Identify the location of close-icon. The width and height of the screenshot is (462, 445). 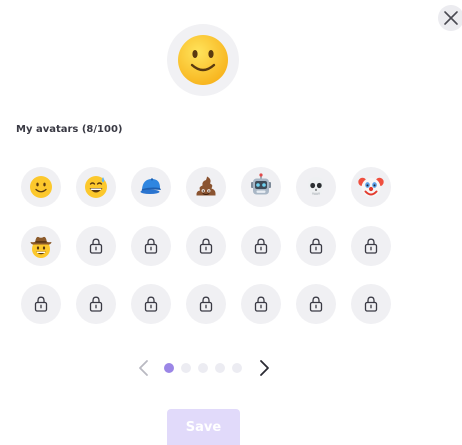
(451, 18).